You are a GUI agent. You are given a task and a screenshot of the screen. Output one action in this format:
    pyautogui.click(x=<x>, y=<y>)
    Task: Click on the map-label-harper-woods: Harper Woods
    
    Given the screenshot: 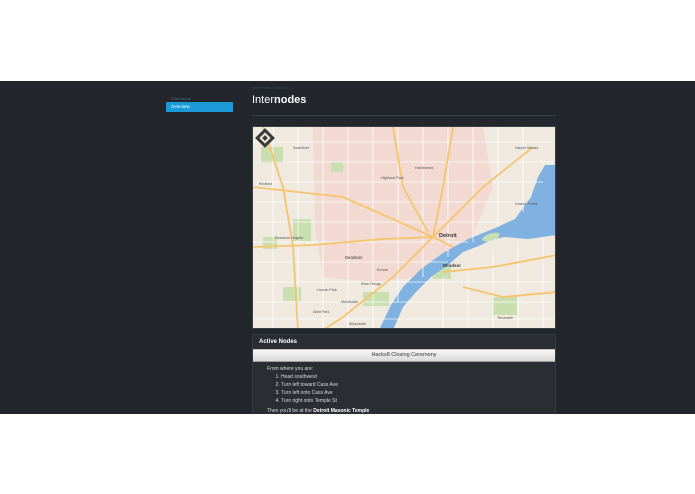 What is the action you would take?
    pyautogui.click(x=526, y=148)
    